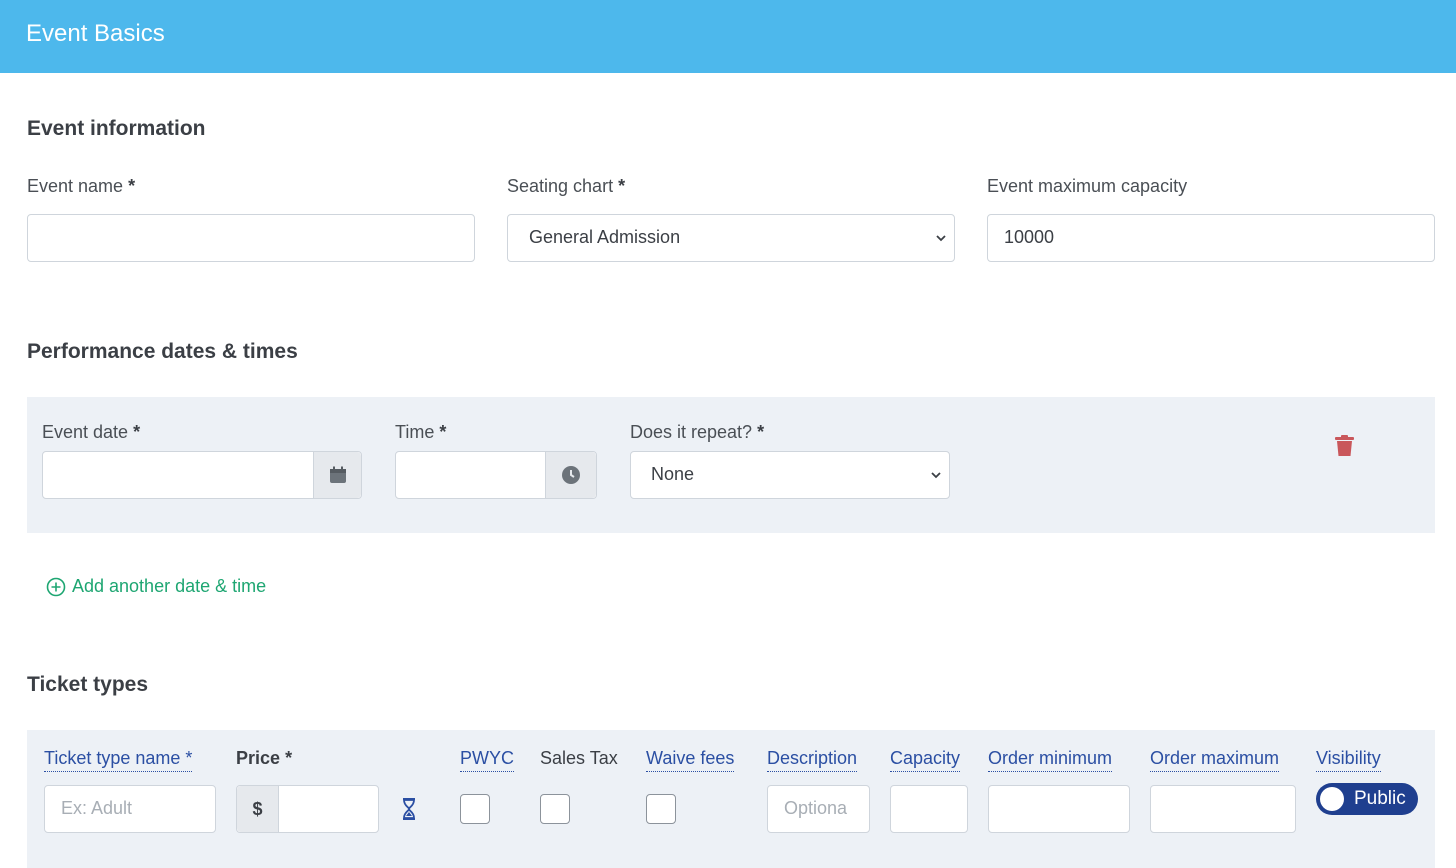 This screenshot has width=1456, height=868. I want to click on event-info-heading: Event information, so click(116, 128).